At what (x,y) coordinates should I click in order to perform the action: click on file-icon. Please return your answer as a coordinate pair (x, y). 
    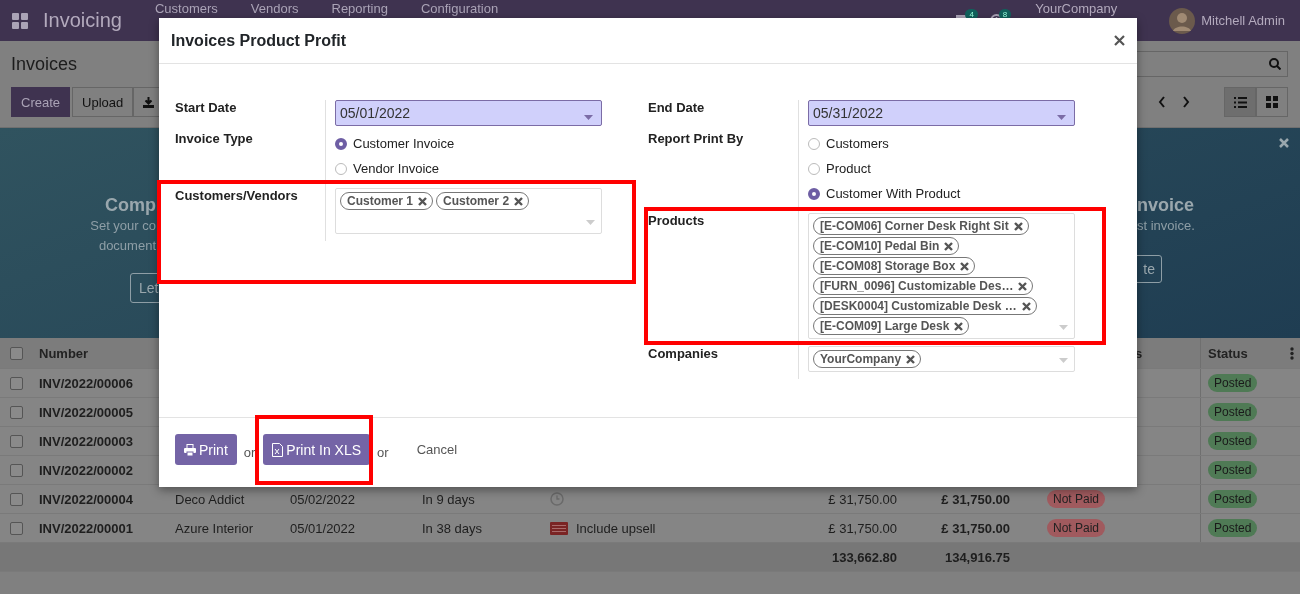
    Looking at the image, I should click on (278, 449).